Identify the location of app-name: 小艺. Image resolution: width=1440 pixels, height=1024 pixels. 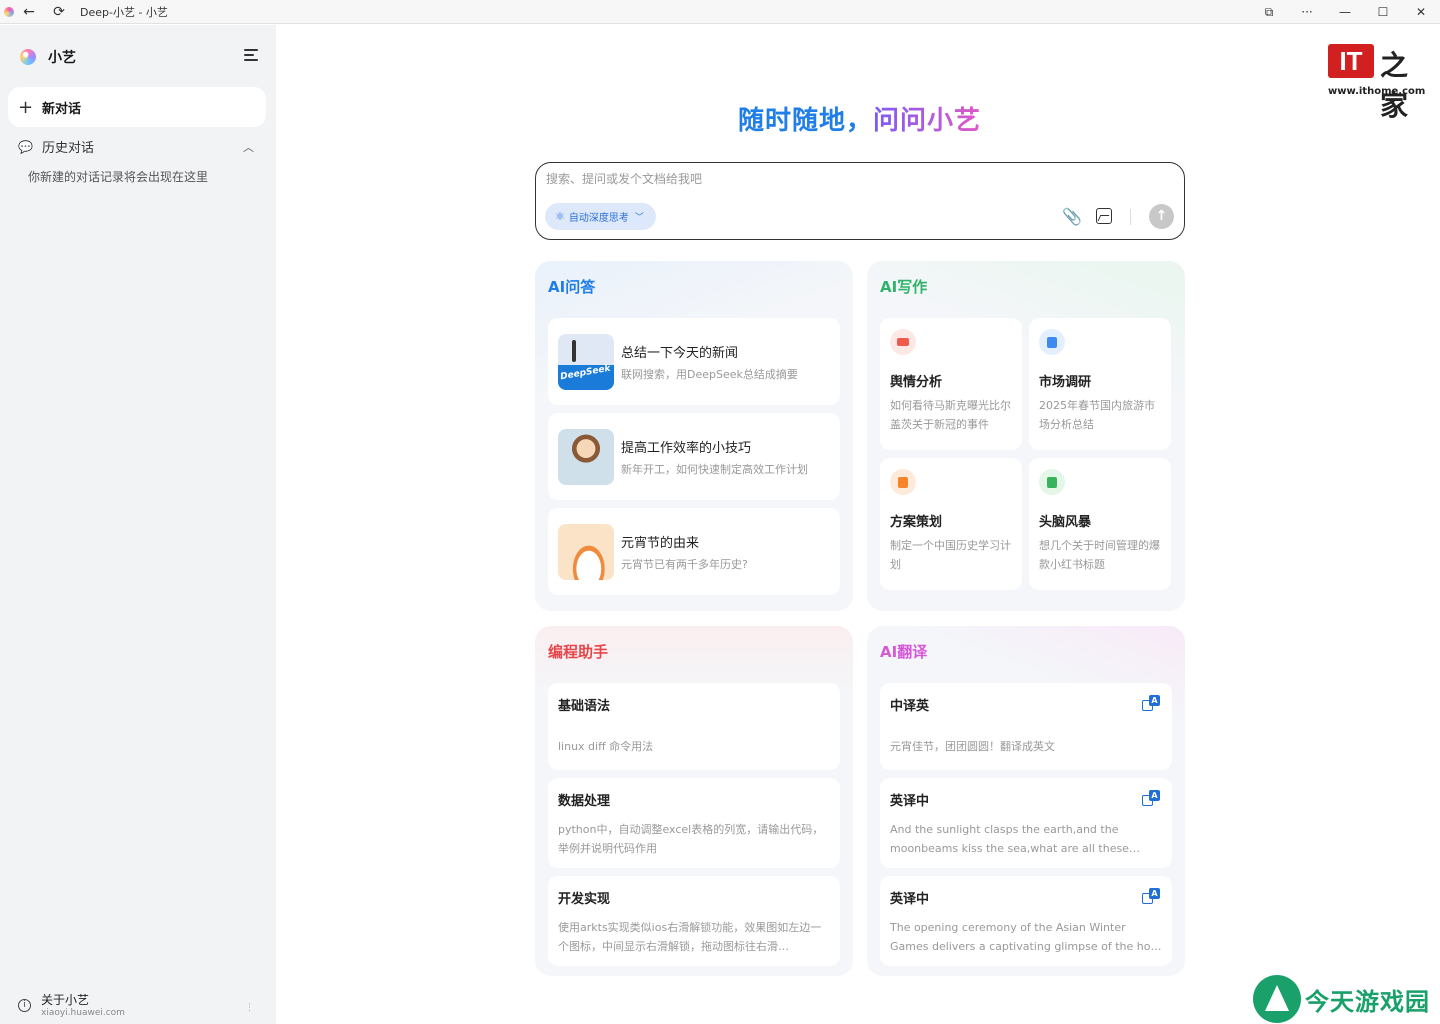
(62, 58).